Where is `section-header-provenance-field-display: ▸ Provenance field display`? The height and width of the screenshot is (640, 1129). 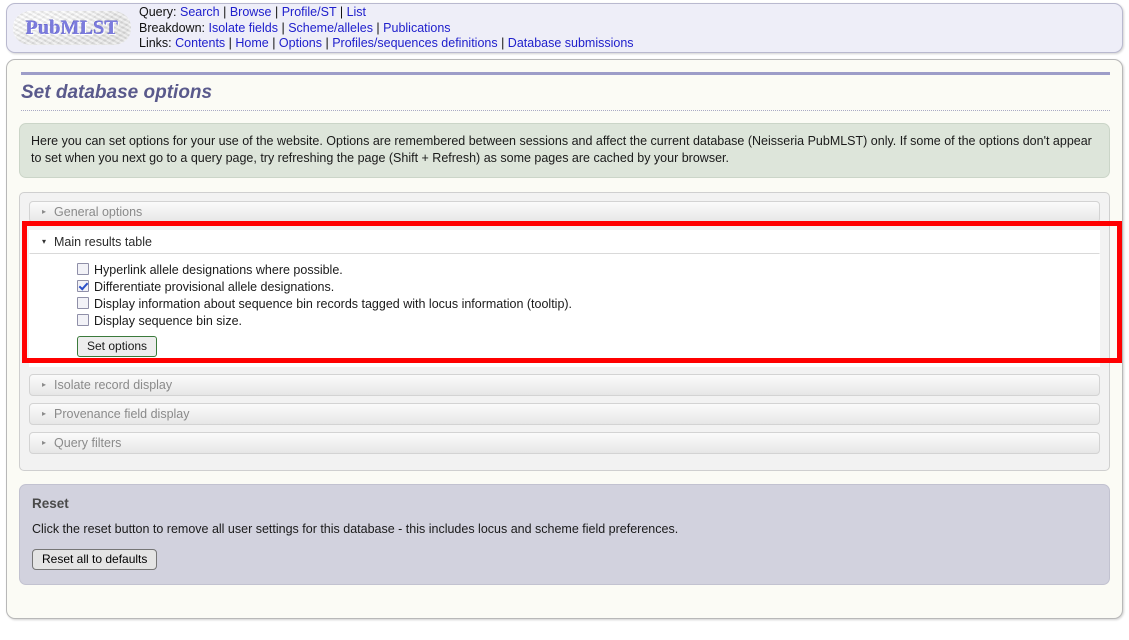 section-header-provenance-field-display: ▸ Provenance field display is located at coordinates (564, 414).